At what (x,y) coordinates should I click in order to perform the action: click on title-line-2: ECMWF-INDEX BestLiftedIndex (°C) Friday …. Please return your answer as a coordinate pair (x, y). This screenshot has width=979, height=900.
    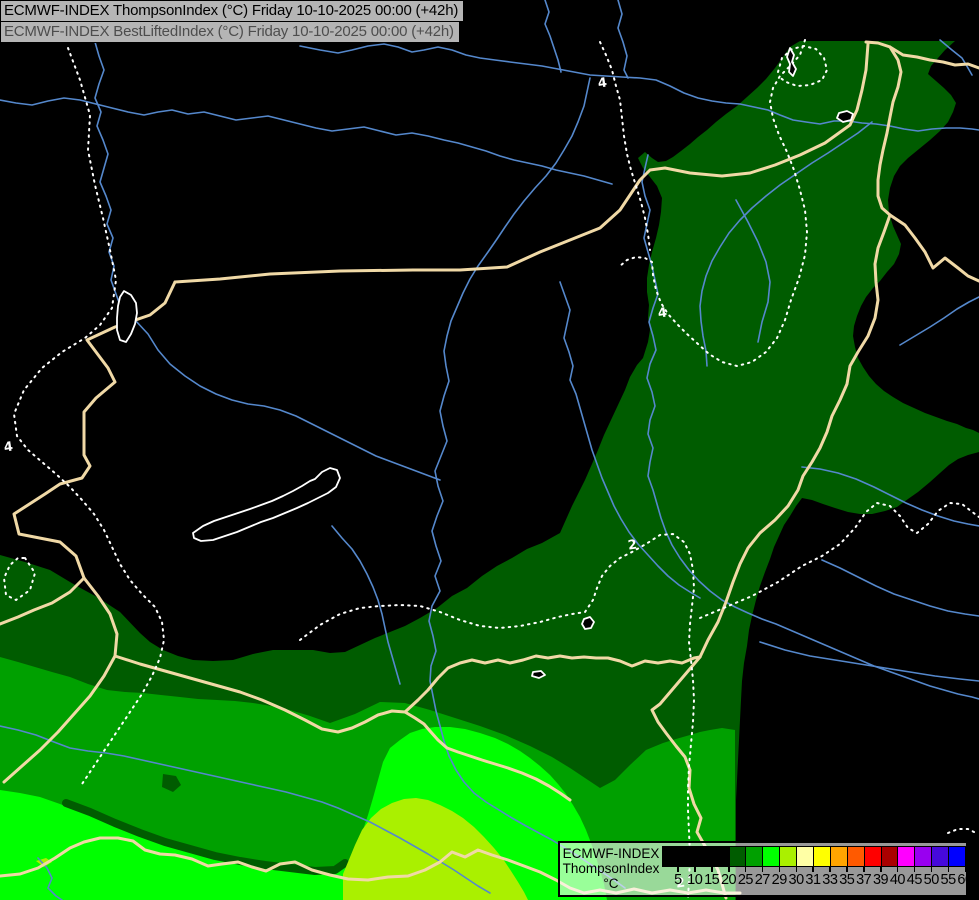
    Looking at the image, I should click on (230, 32).